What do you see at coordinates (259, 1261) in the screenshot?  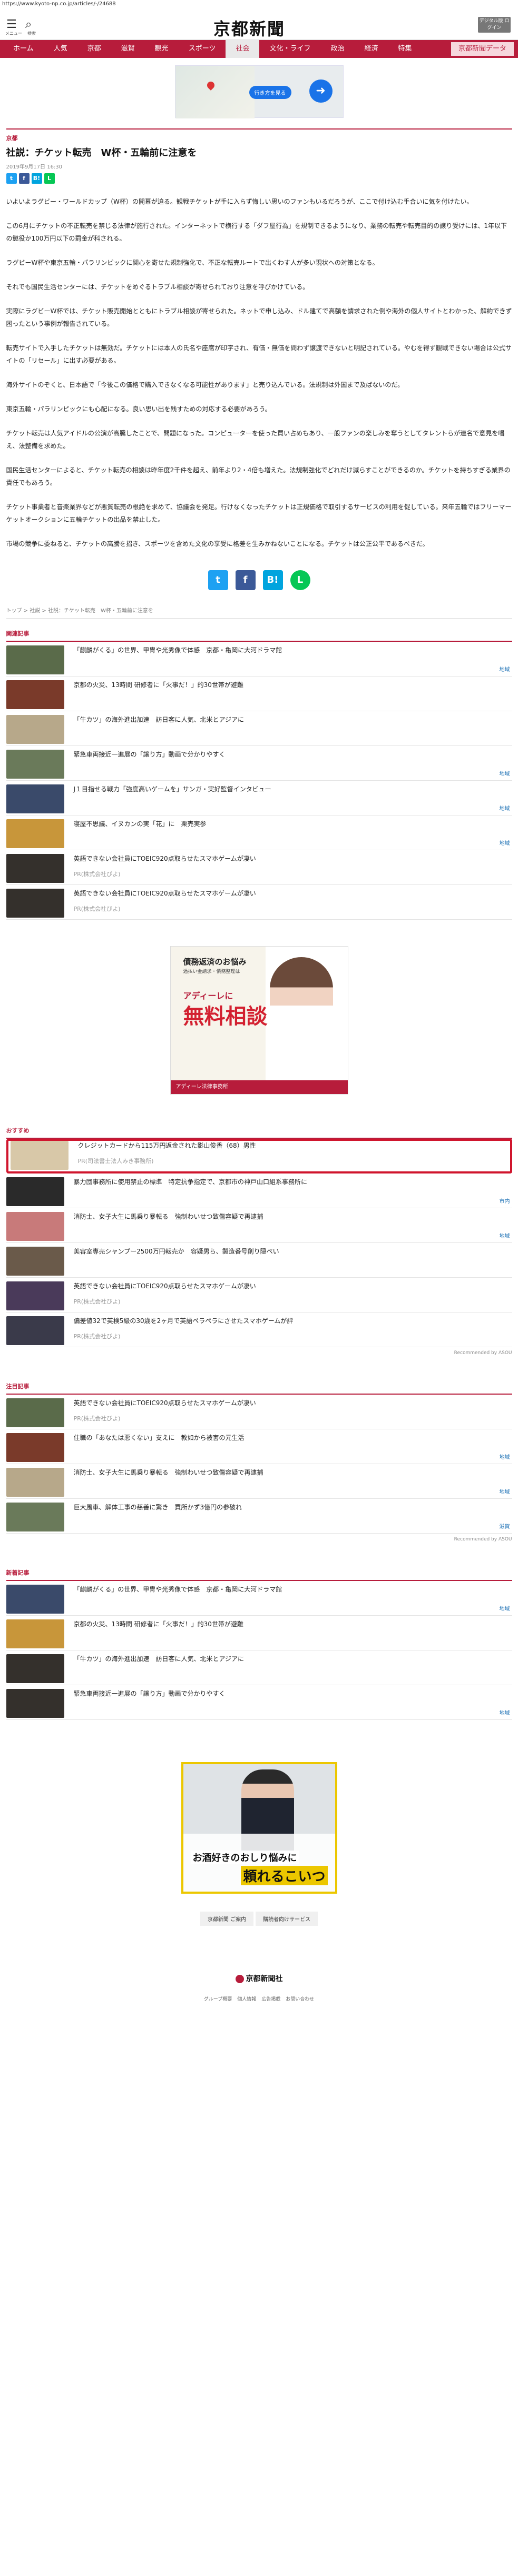 I see `list-item: 美容室専売シャンプー2500万円転売か 容疑男ら、製造番号削り隠ぺい` at bounding box center [259, 1261].